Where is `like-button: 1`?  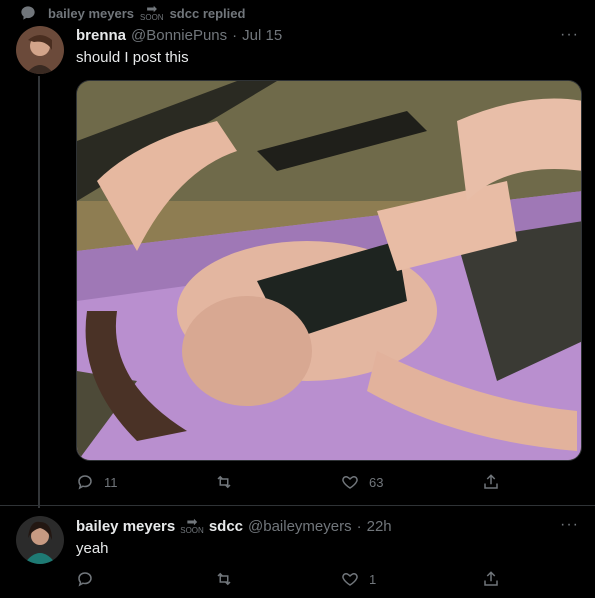 like-button: 1 is located at coordinates (358, 579).